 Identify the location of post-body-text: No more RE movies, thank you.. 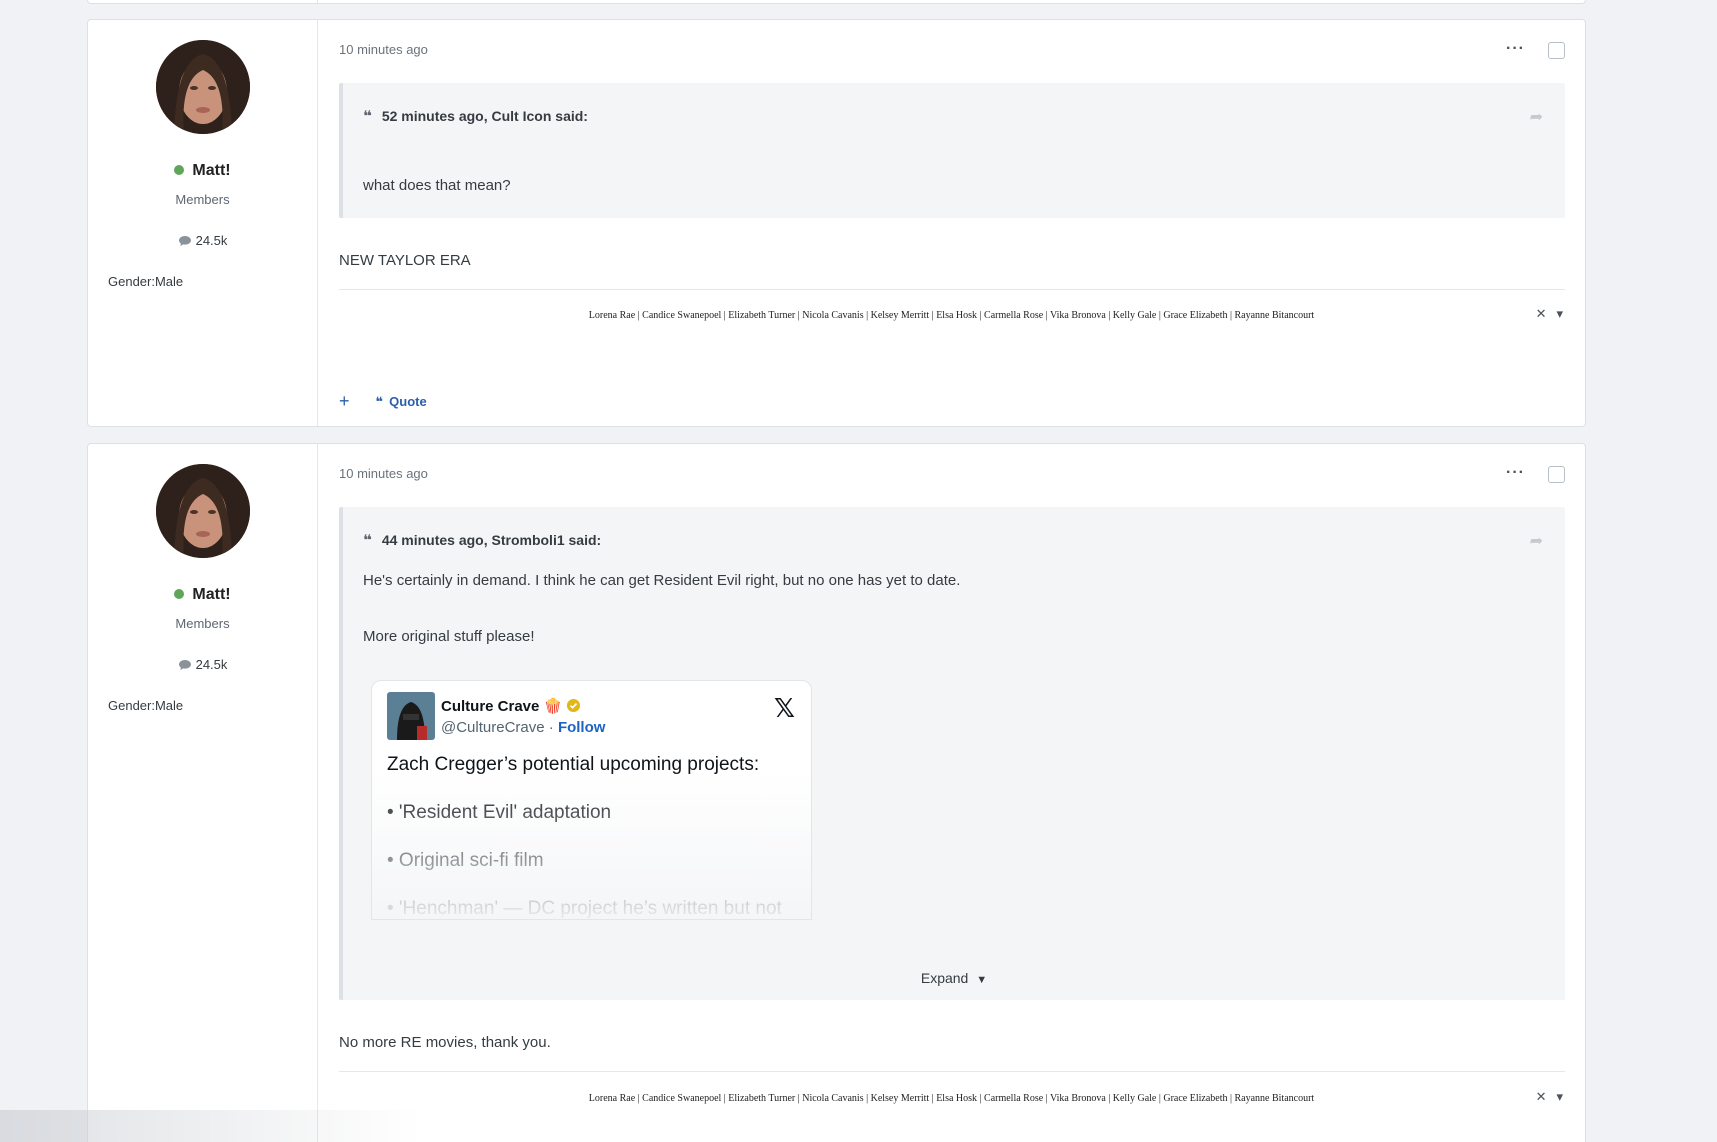
(445, 1042).